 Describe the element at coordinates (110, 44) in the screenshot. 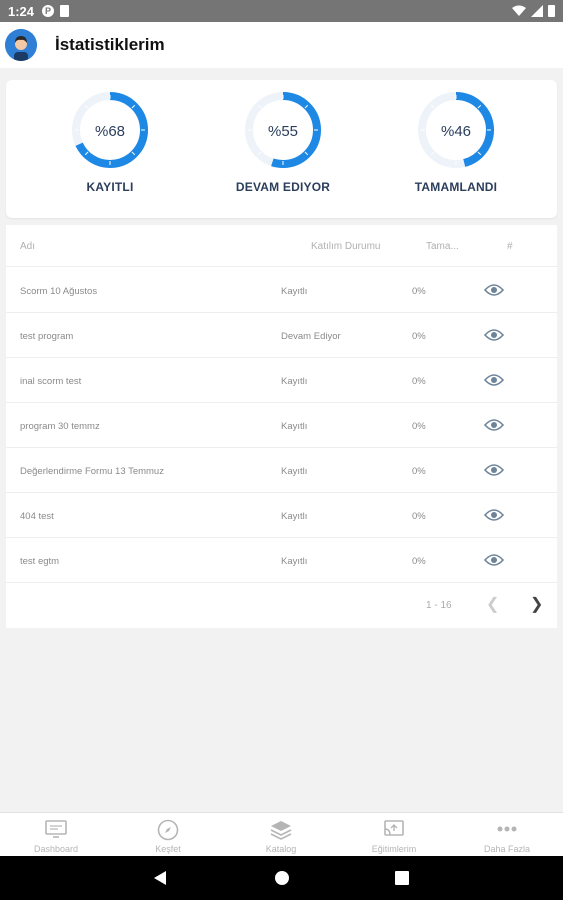

I see `page-title: İstatistiklerim` at that location.